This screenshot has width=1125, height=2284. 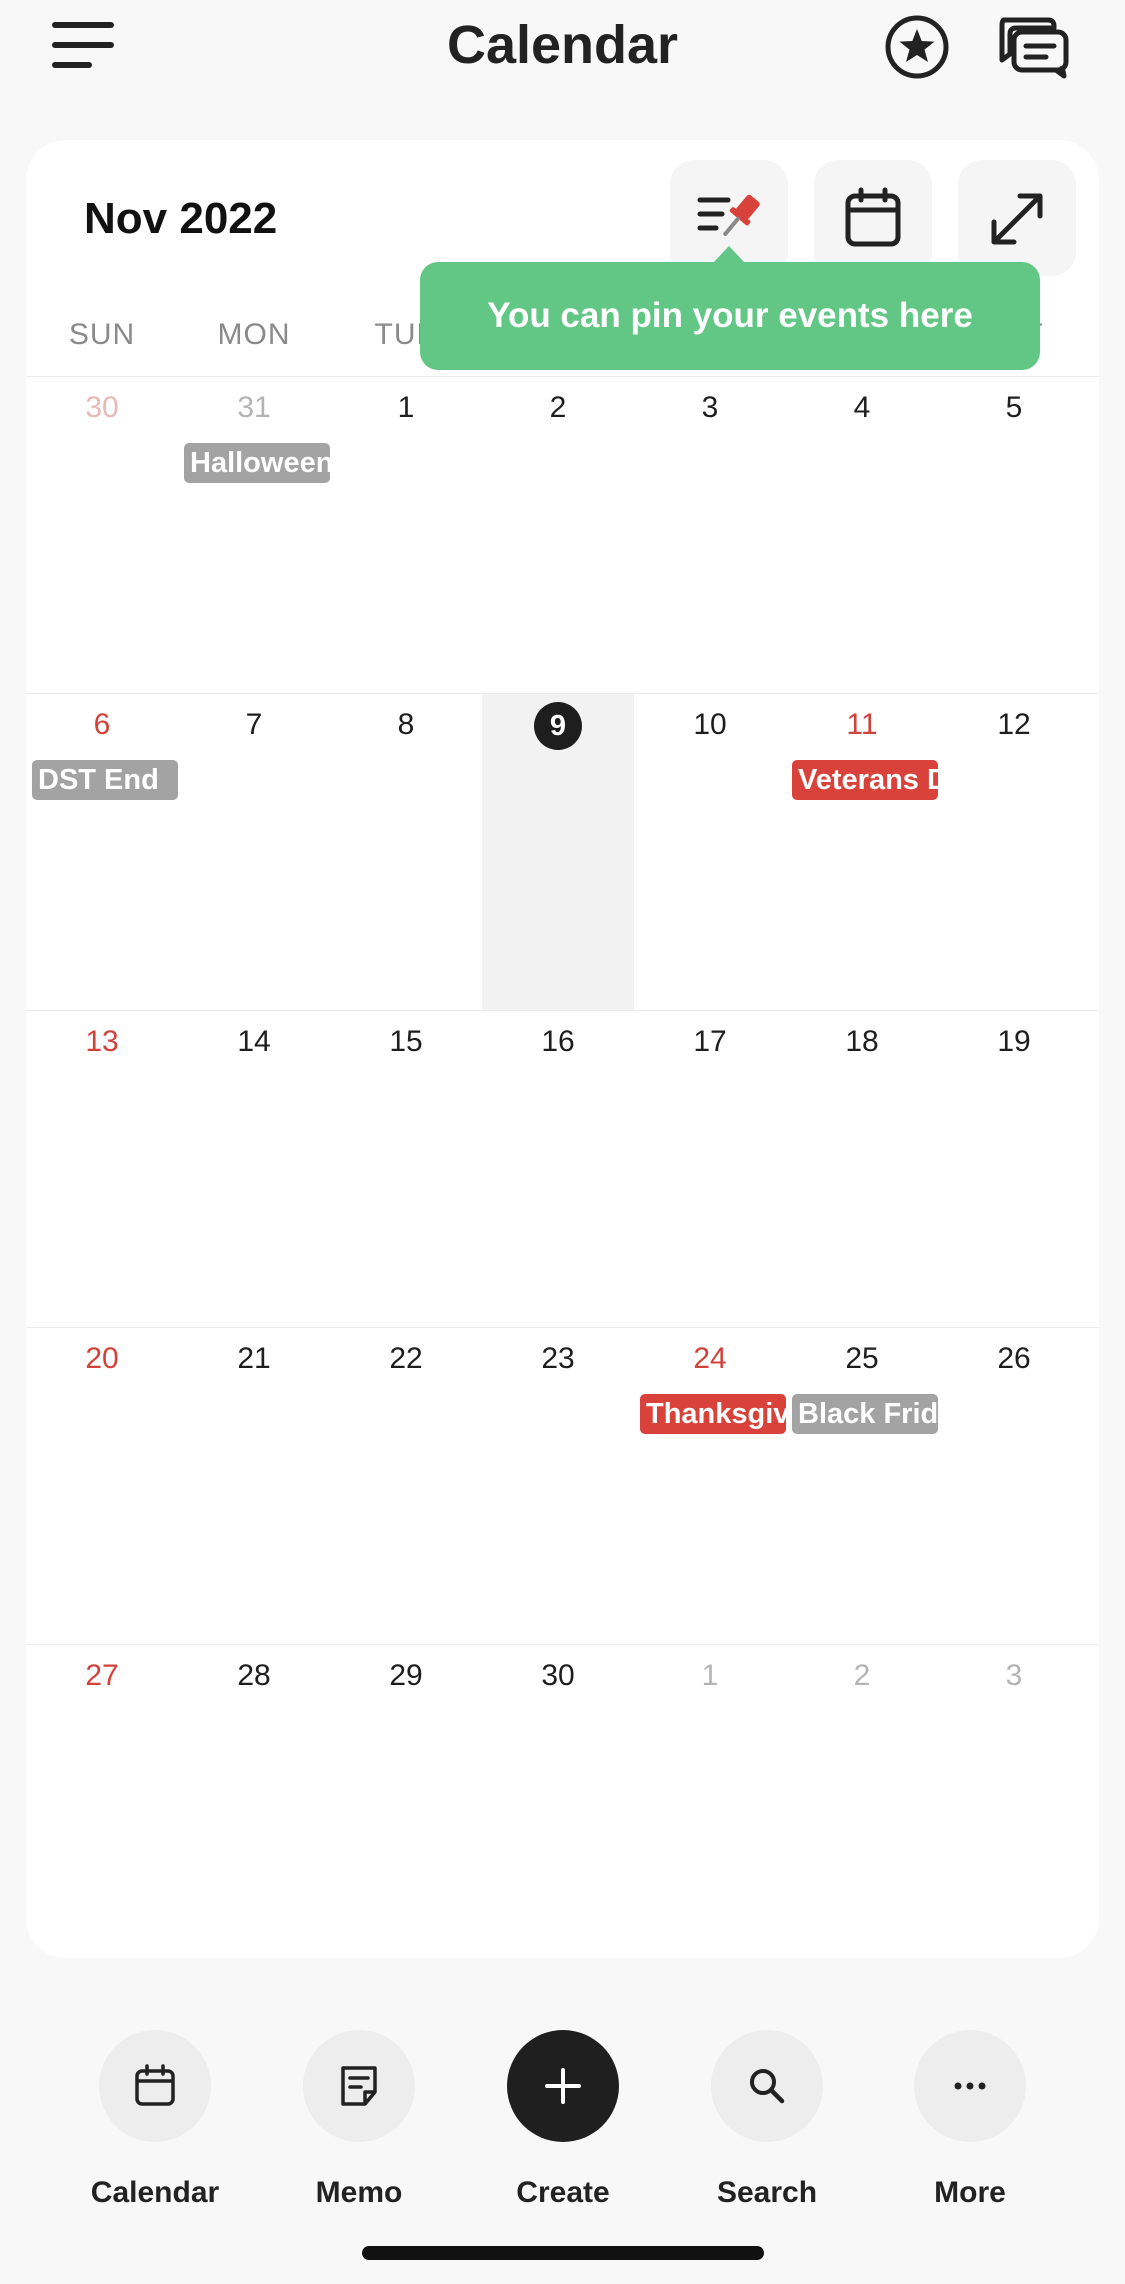 What do you see at coordinates (865, 1414) in the screenshot?
I see `event-chip: Black Friday` at bounding box center [865, 1414].